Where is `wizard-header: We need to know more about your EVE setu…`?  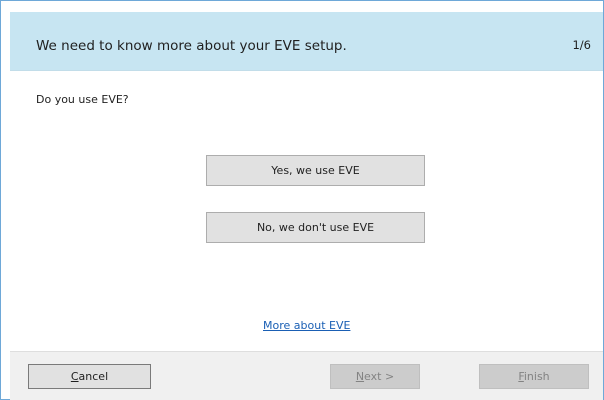 wizard-header: We need to know more about your EVE setu… is located at coordinates (306, 41).